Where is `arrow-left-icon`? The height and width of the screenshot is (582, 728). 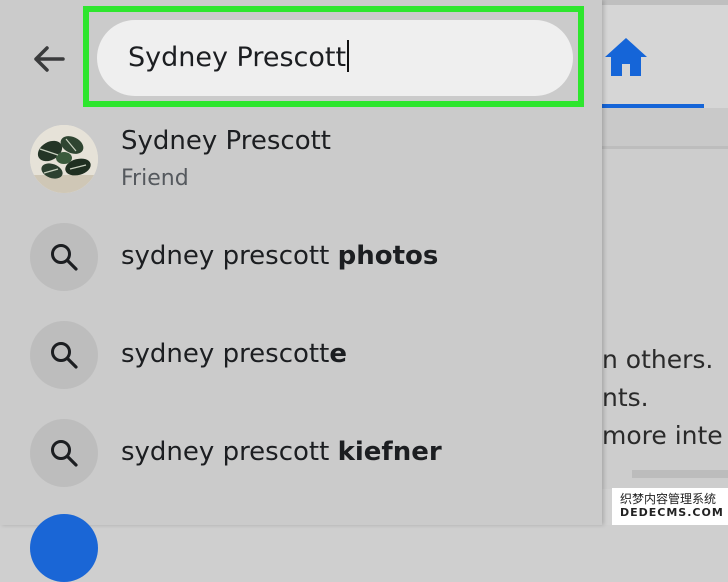 arrow-left-icon is located at coordinates (49, 59).